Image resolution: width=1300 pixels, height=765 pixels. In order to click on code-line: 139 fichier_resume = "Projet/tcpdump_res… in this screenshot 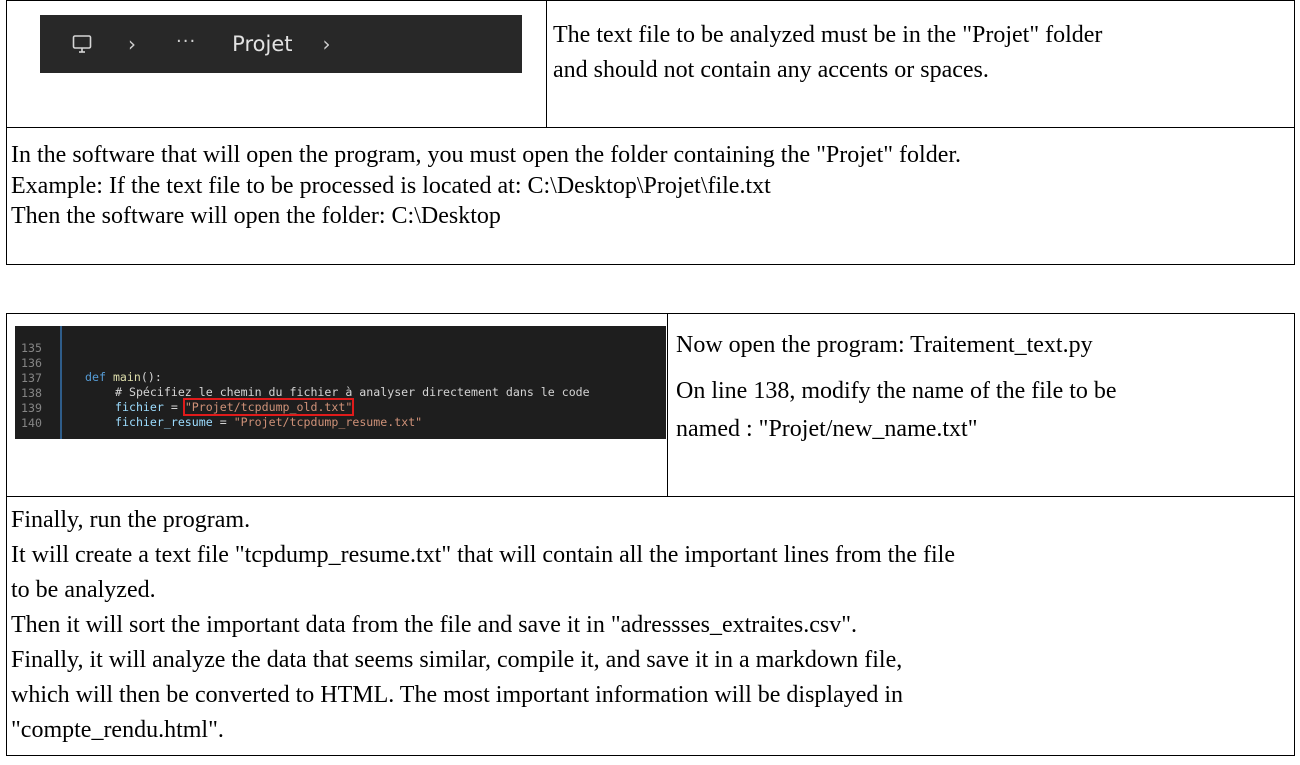, I will do `click(218, 408)`.